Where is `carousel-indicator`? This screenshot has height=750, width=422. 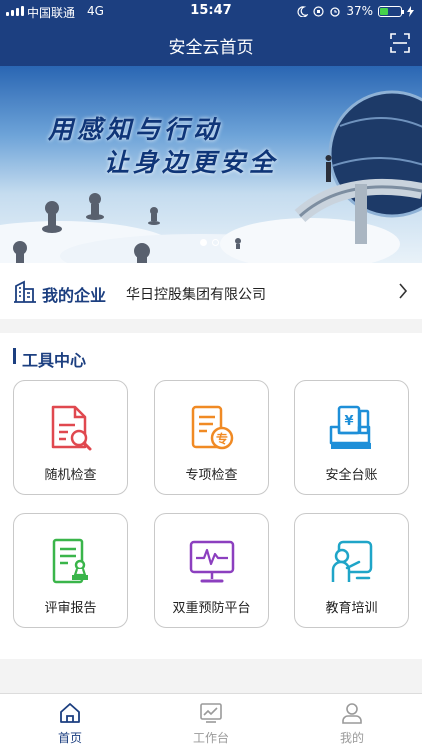
carousel-indicator is located at coordinates (209, 242).